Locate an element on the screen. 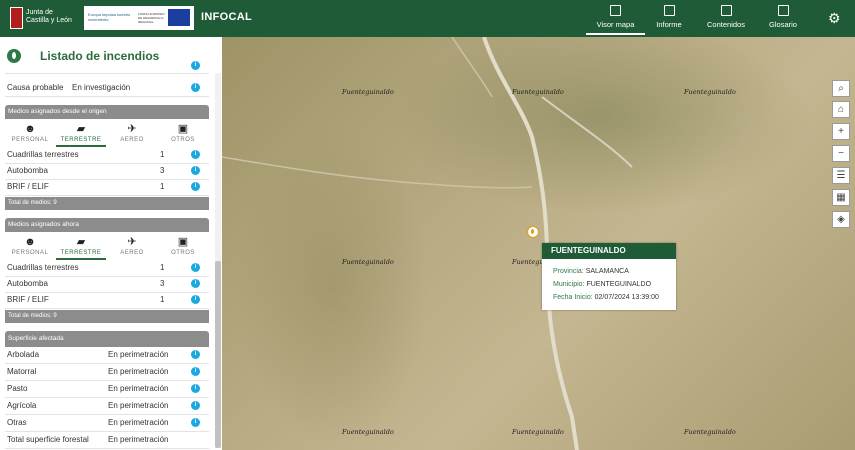 The image size is (855, 450). legend-icon: ☰ is located at coordinates (841, 175).